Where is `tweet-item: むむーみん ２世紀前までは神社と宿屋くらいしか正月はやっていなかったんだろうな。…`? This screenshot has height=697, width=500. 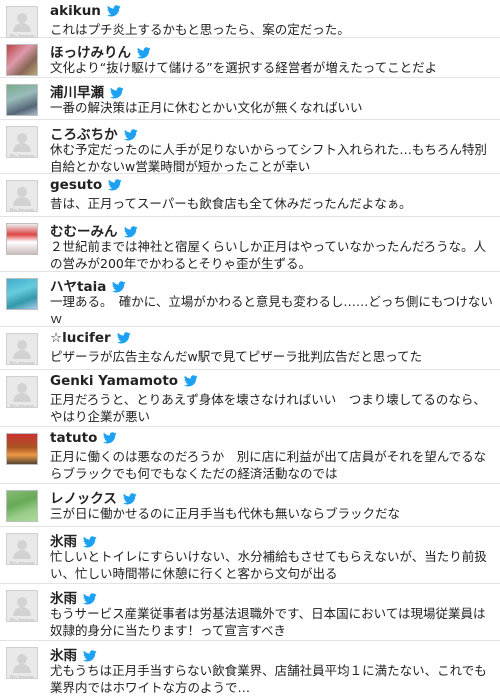
tweet-item: むむーみん ２世紀前までは神社と宿屋くらいしか正月はやっていなかったんだろうな。… is located at coordinates (250, 244).